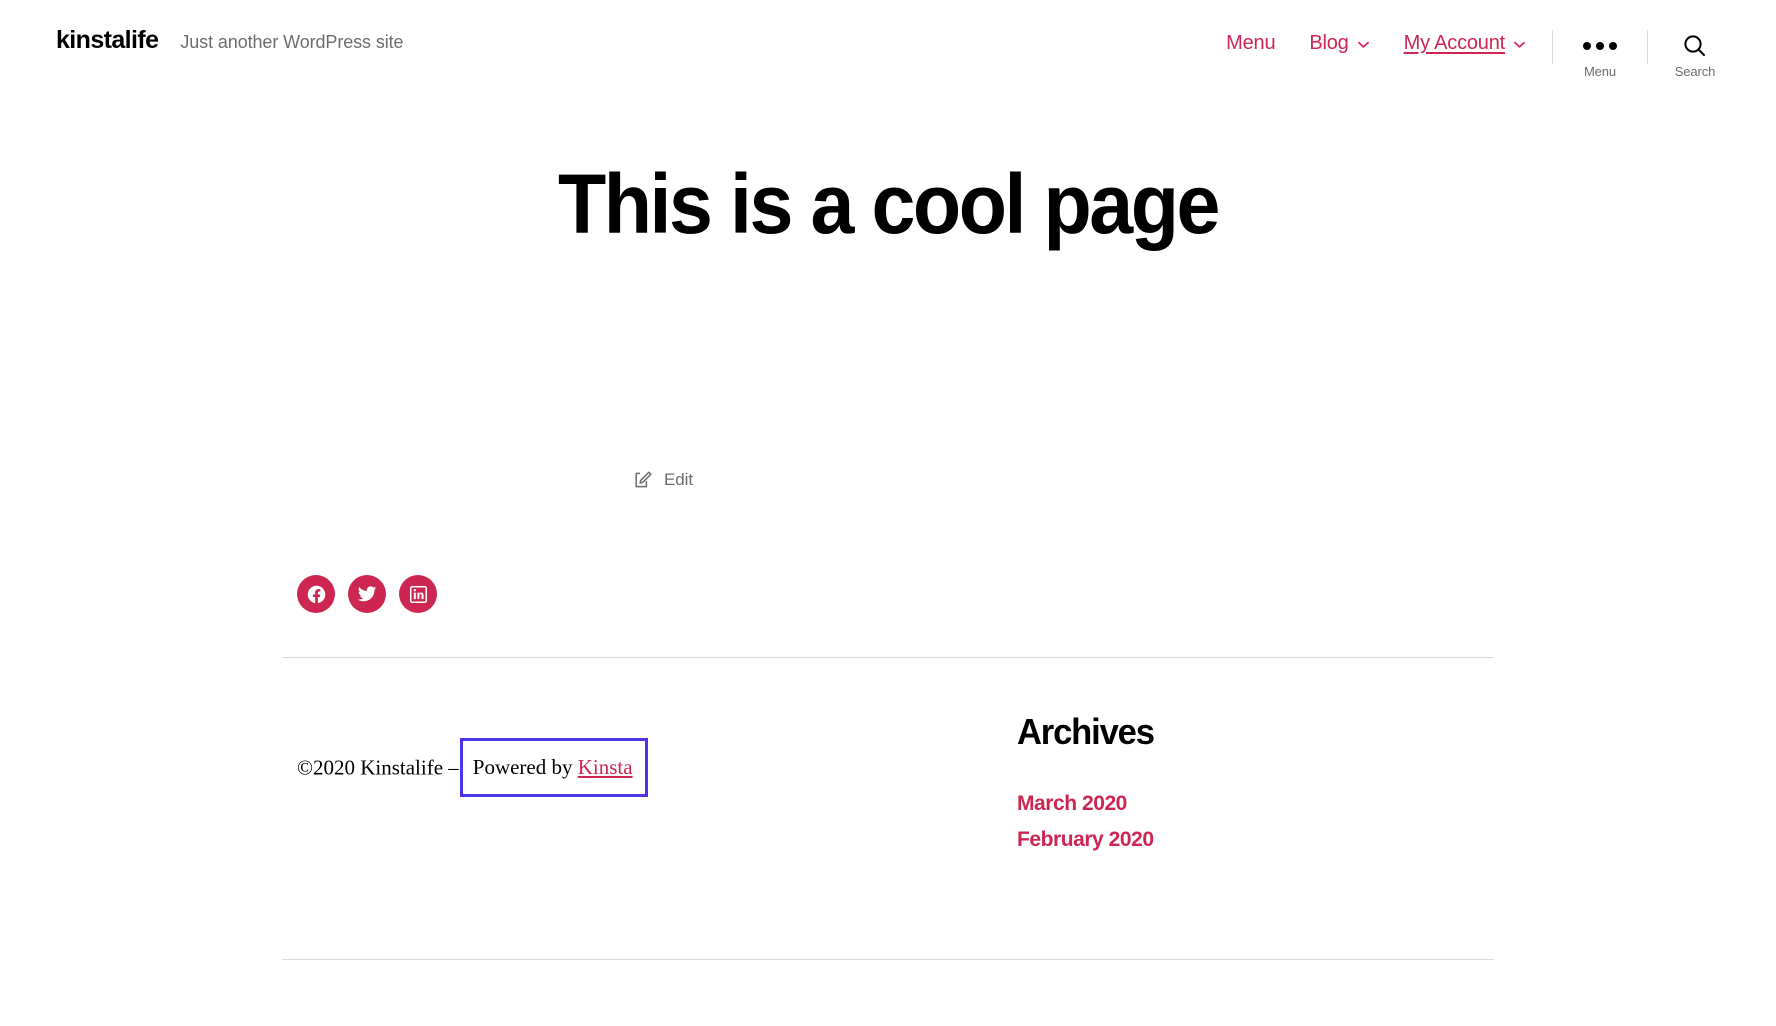 The height and width of the screenshot is (1026, 1776). I want to click on site-branding: kinstalife Just another WordPress site, so click(230, 37).